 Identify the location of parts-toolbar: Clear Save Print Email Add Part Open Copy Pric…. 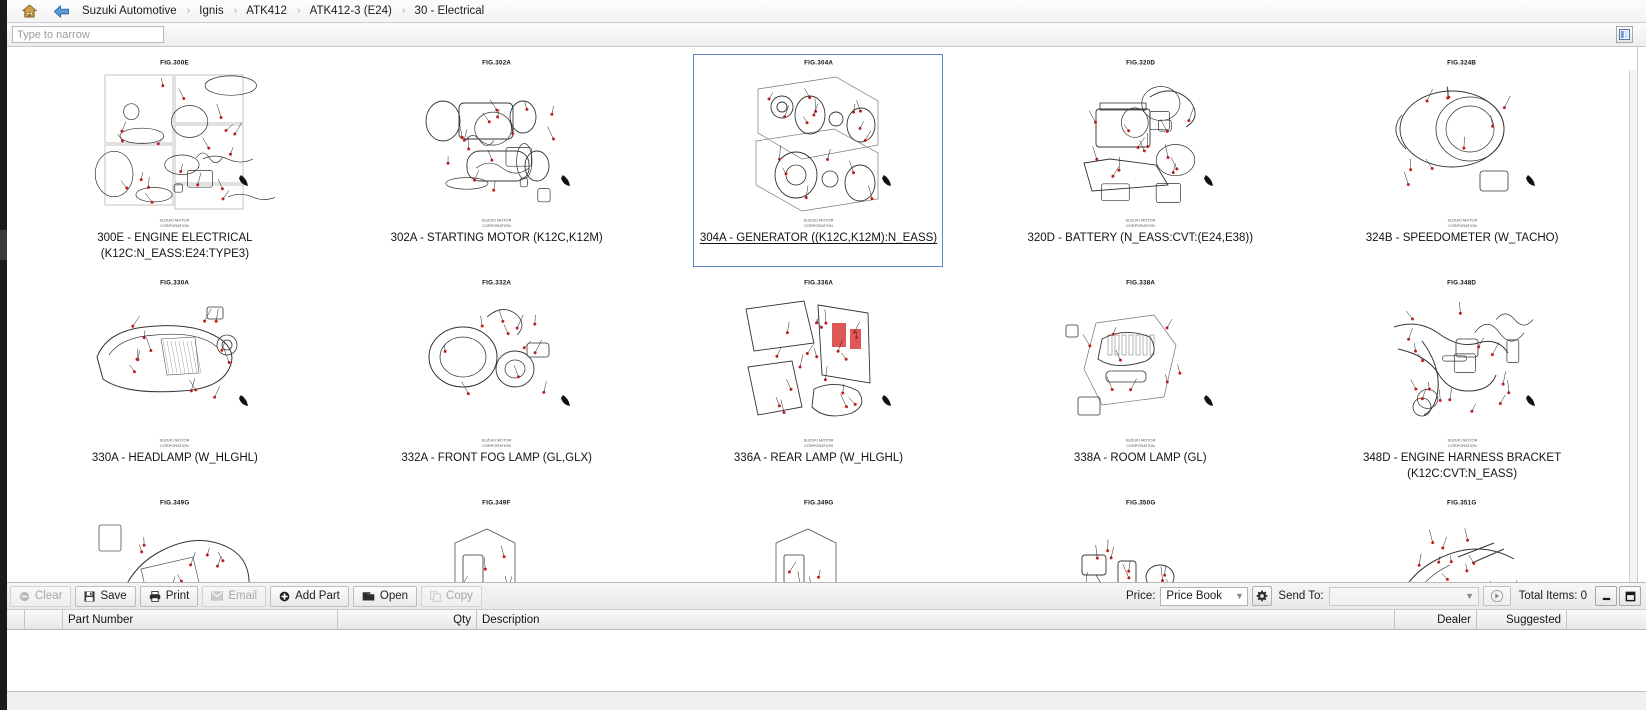
(823, 596).